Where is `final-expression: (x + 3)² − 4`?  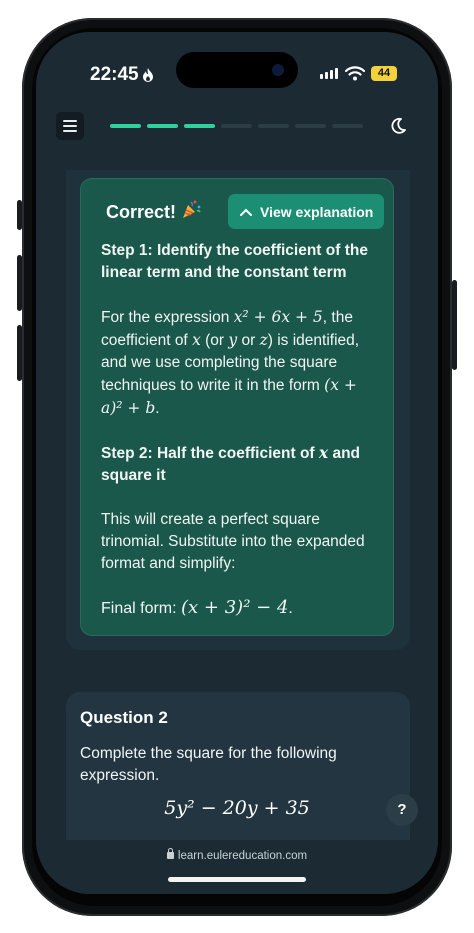 final-expression: (x + 3)² − 4 is located at coordinates (235, 607).